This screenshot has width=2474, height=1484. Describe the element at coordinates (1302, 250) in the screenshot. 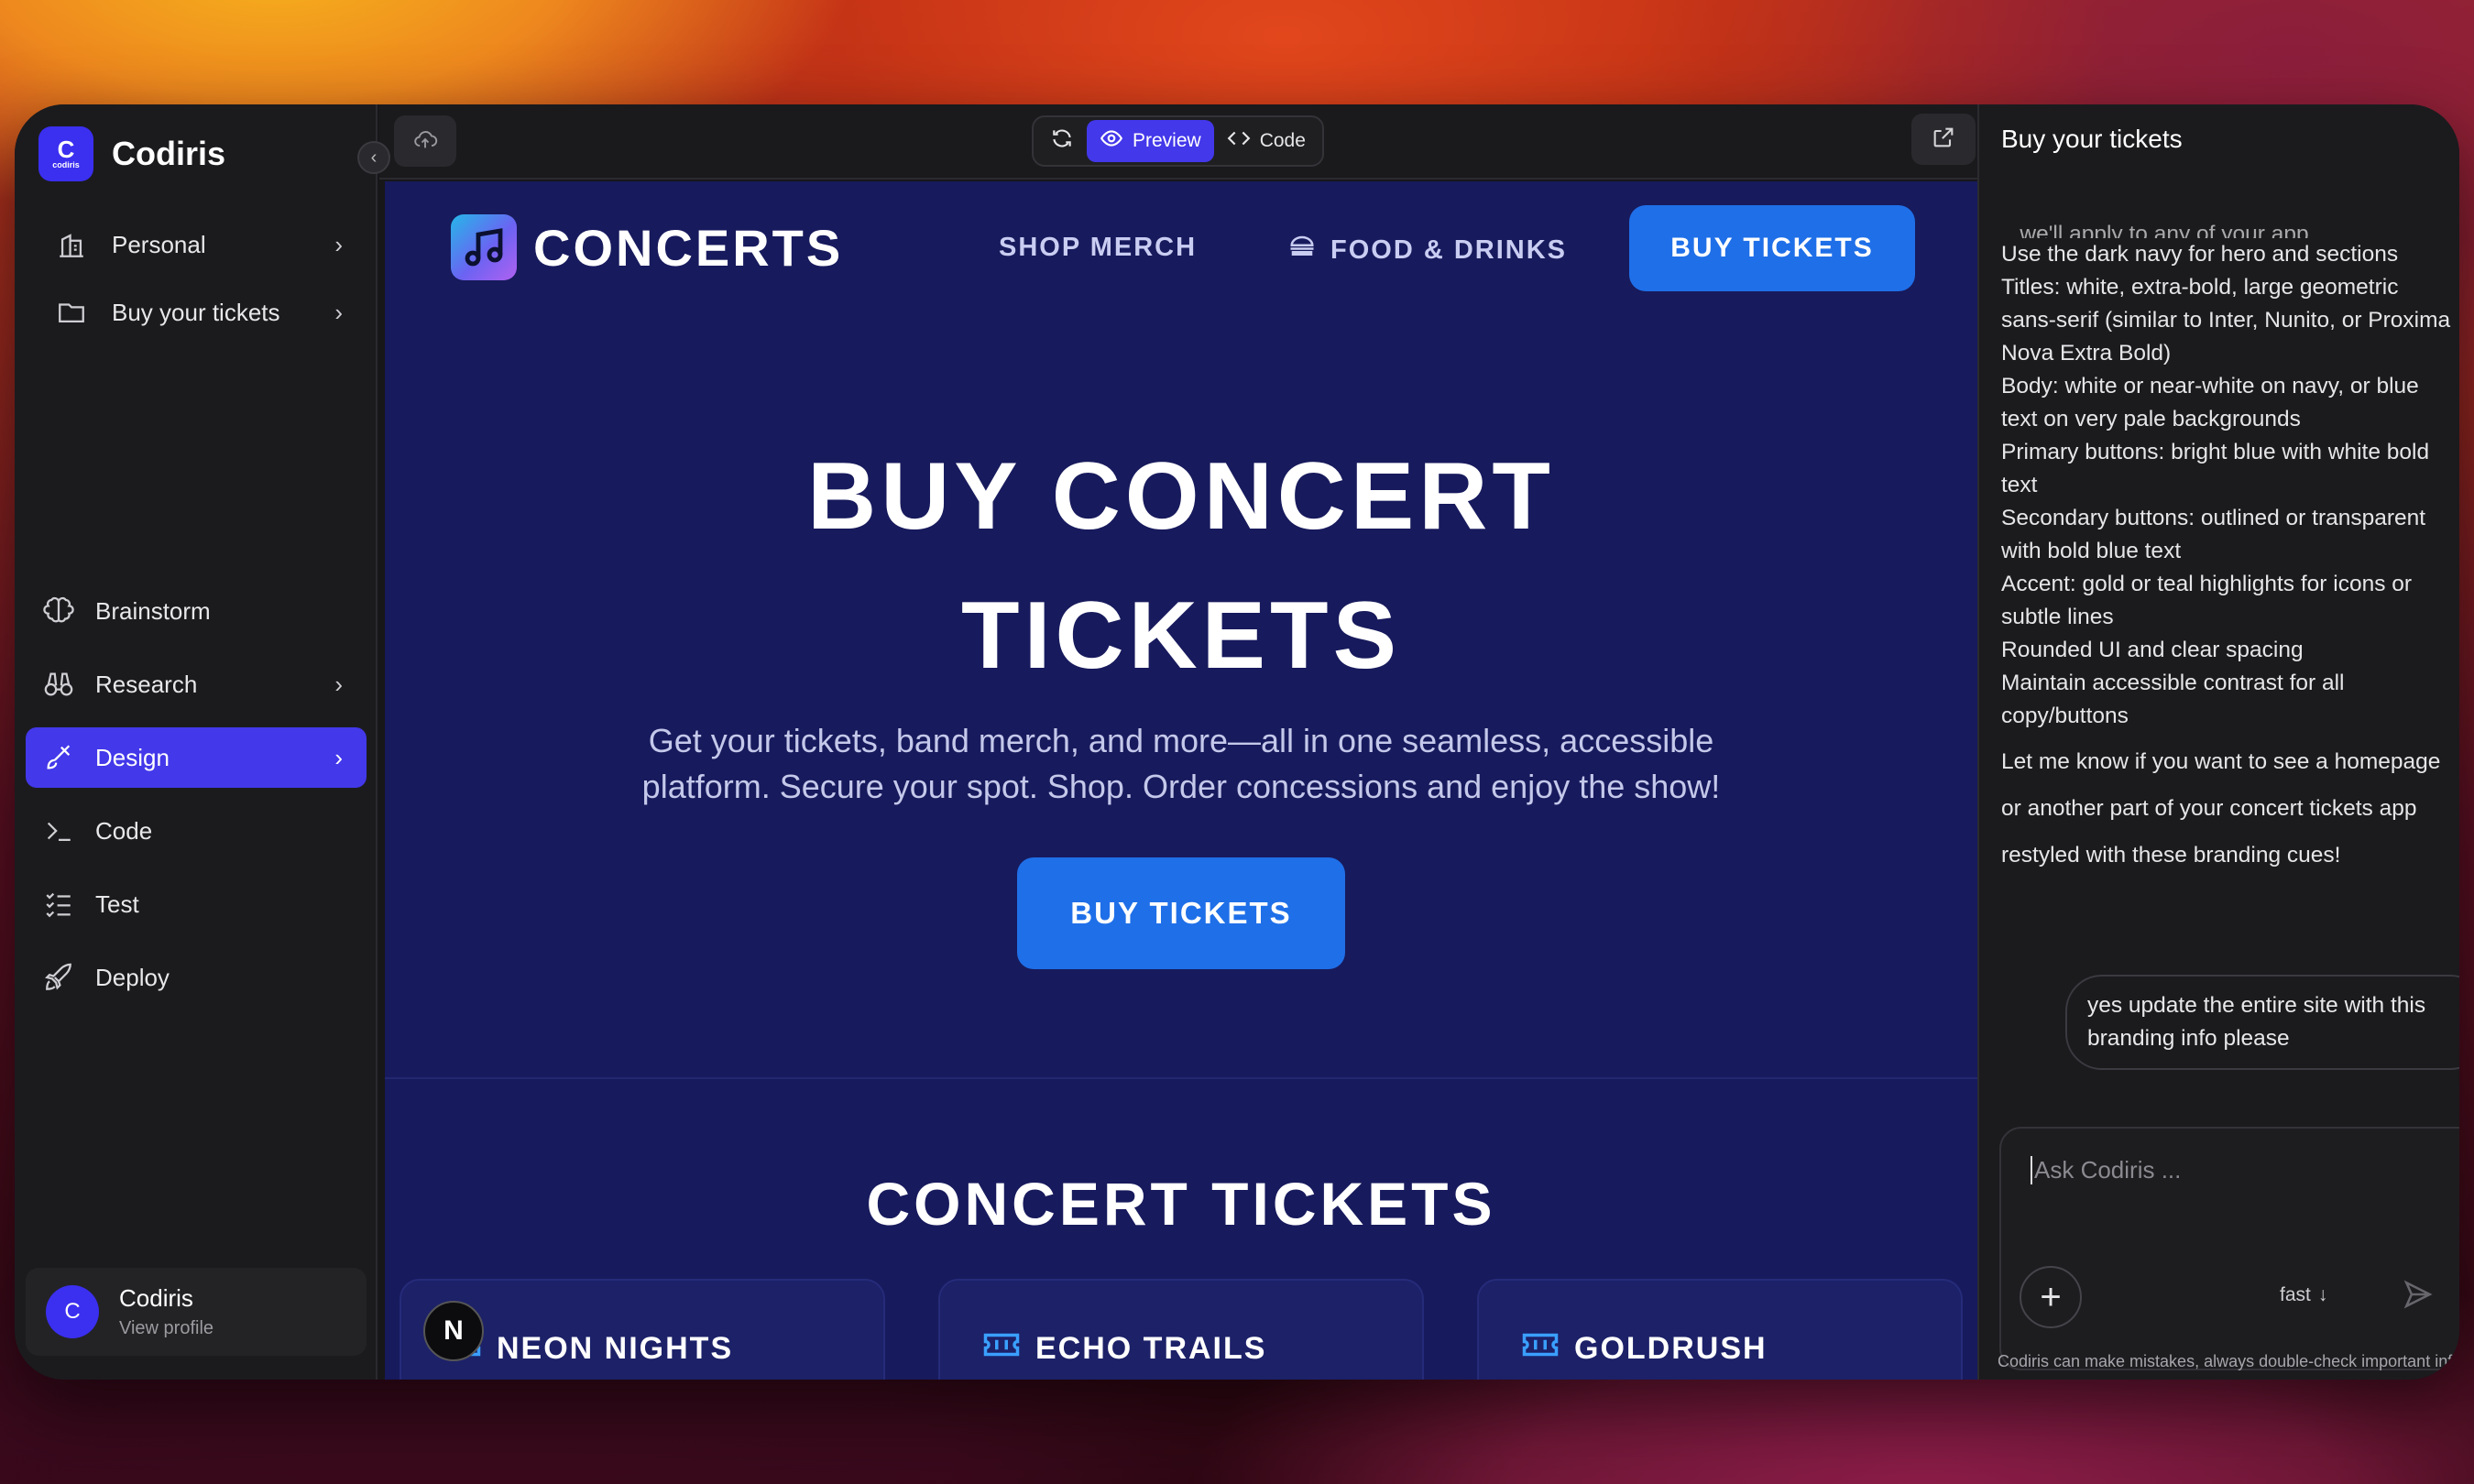

I see `food-icon` at that location.